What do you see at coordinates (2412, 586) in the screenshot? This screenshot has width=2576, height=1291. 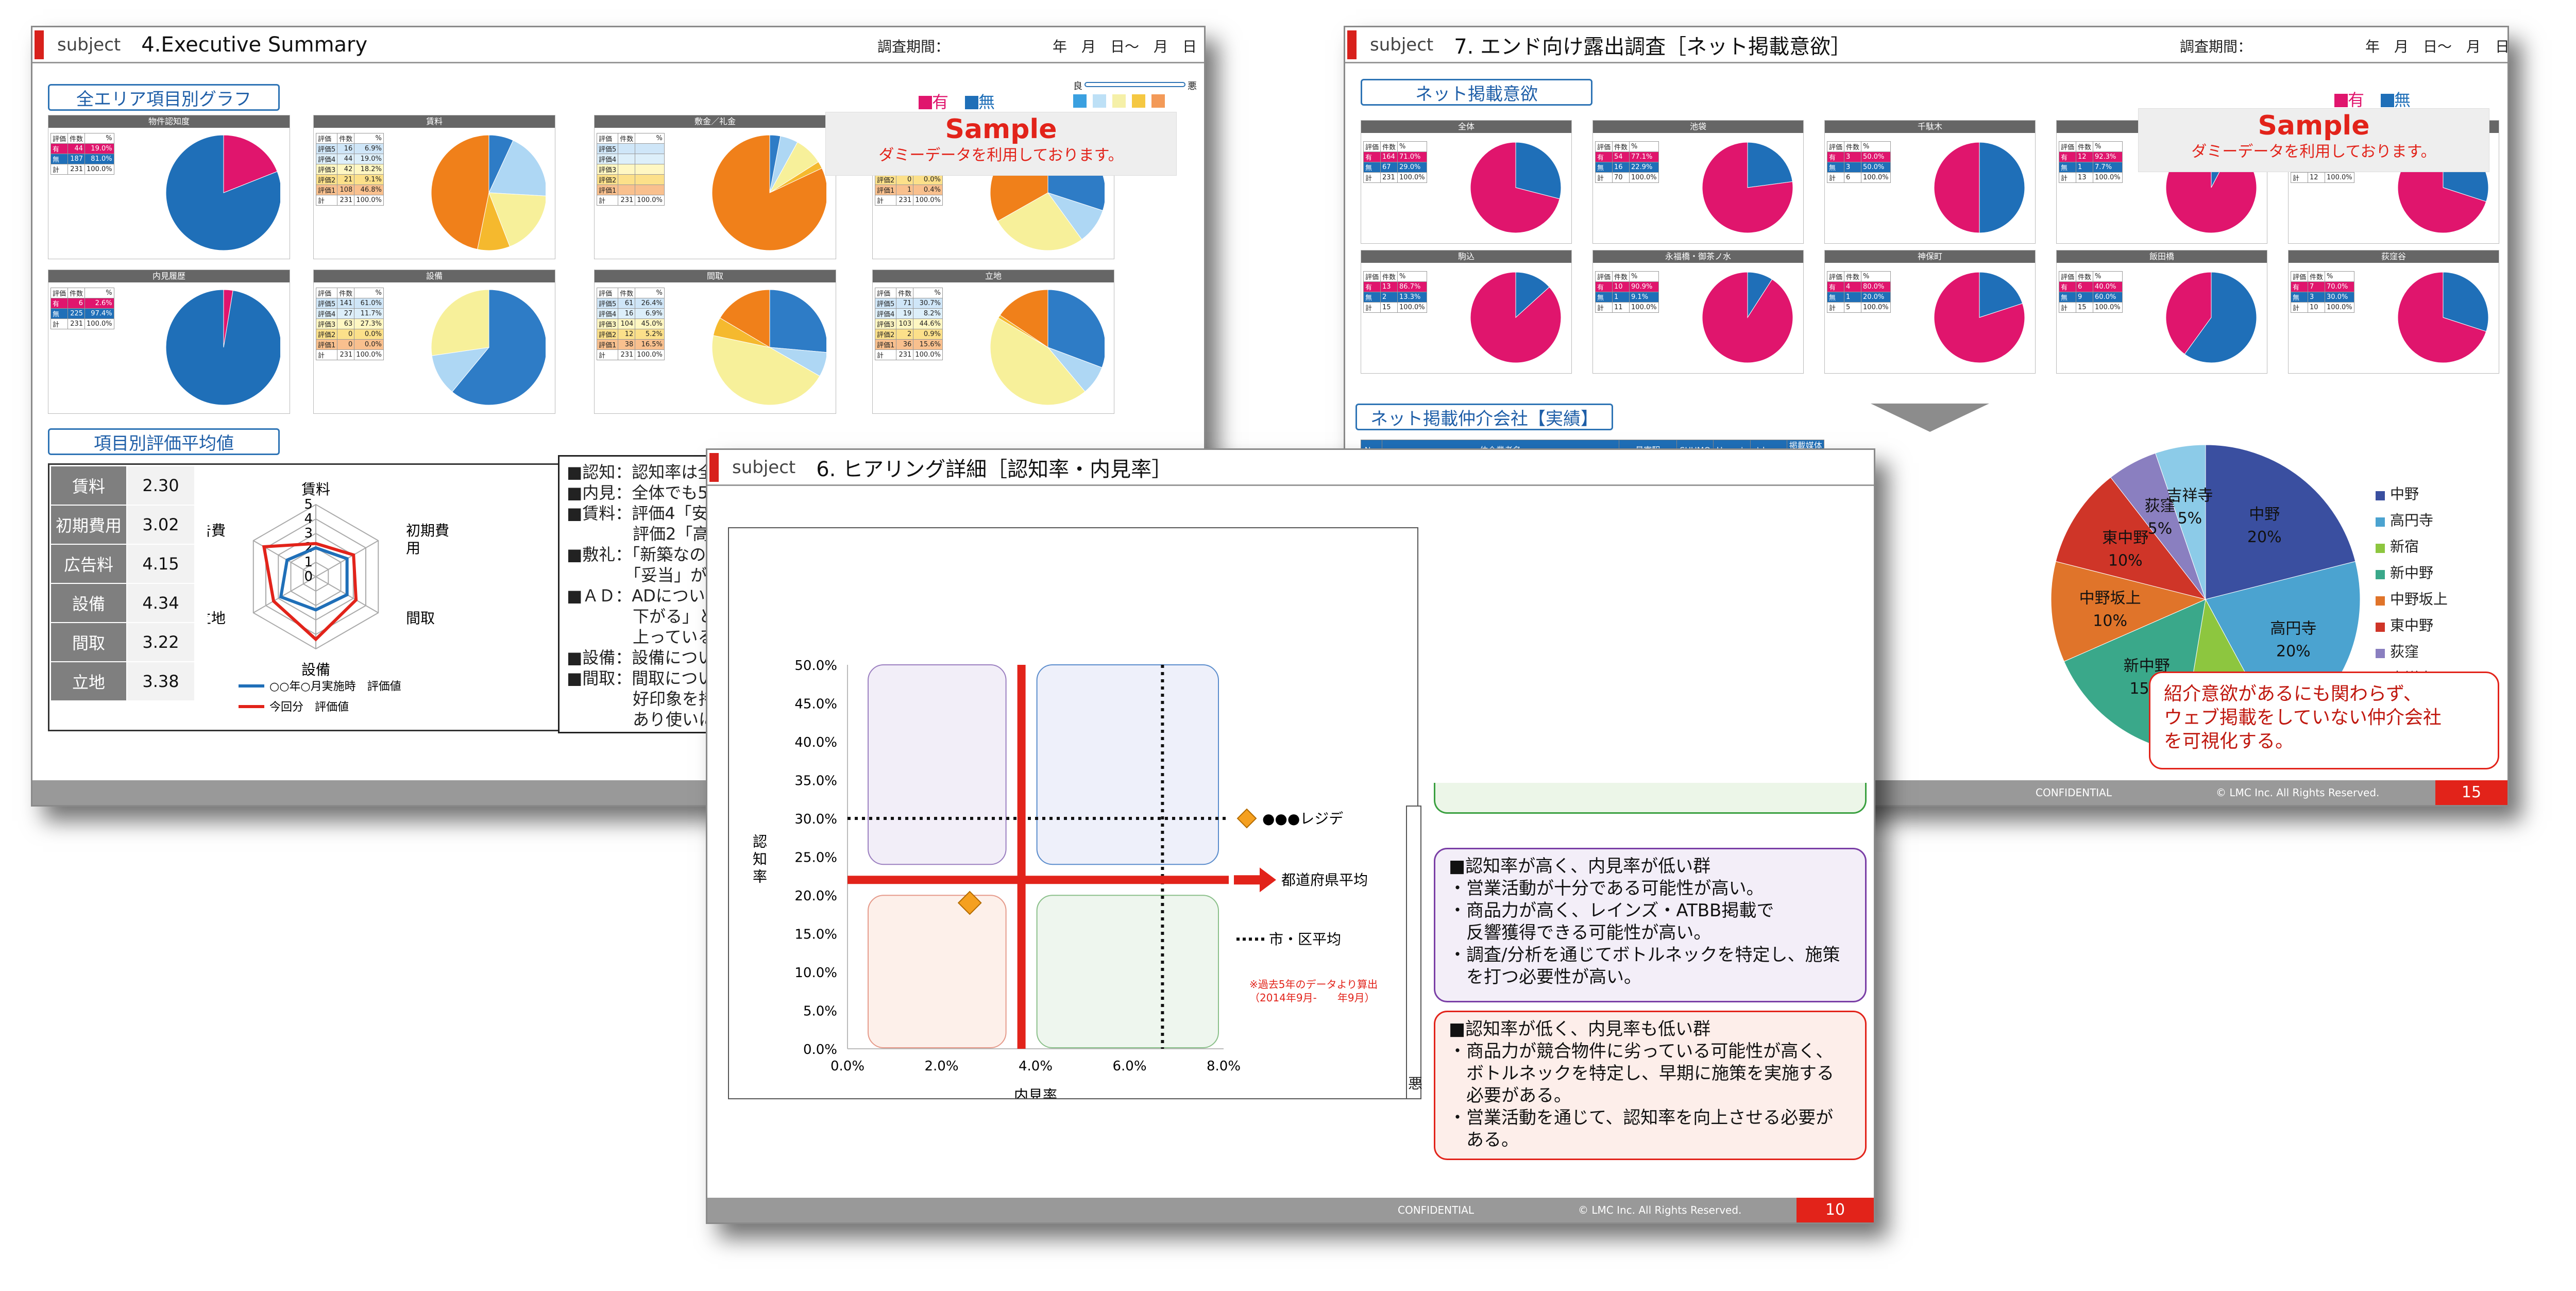 I see `pie-legend: 中野高円寺新宿新中野中野坂上東中野荻窪吉祥寺` at bounding box center [2412, 586].